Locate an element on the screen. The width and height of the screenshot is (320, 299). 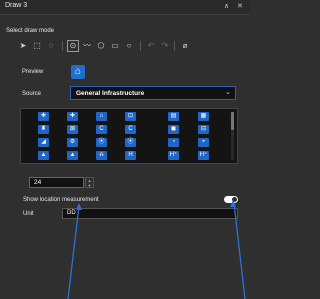
arrowhead-label is located at coordinates (79, 206).